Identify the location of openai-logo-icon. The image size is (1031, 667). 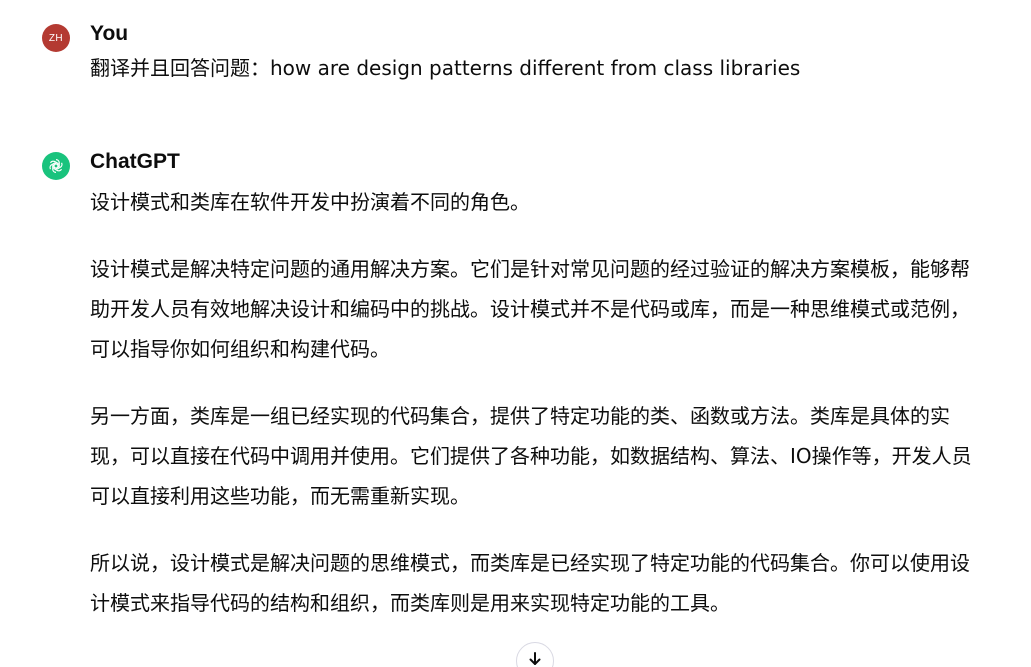
(56, 166).